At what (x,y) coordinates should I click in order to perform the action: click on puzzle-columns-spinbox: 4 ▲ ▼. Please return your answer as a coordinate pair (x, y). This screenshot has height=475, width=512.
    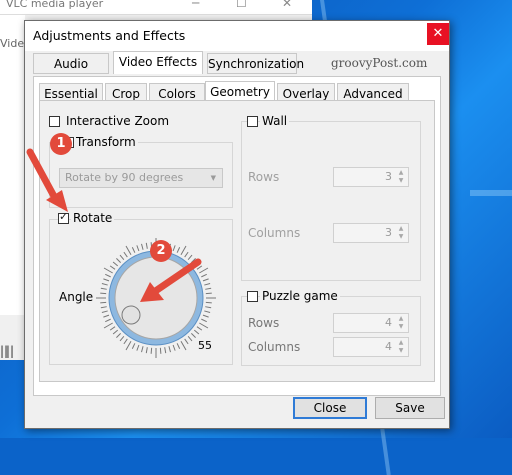
    Looking at the image, I should click on (371, 347).